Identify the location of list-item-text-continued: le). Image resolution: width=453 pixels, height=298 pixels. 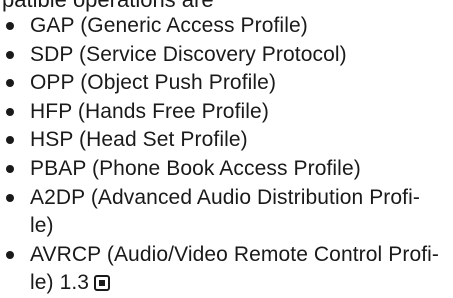
(42, 226).